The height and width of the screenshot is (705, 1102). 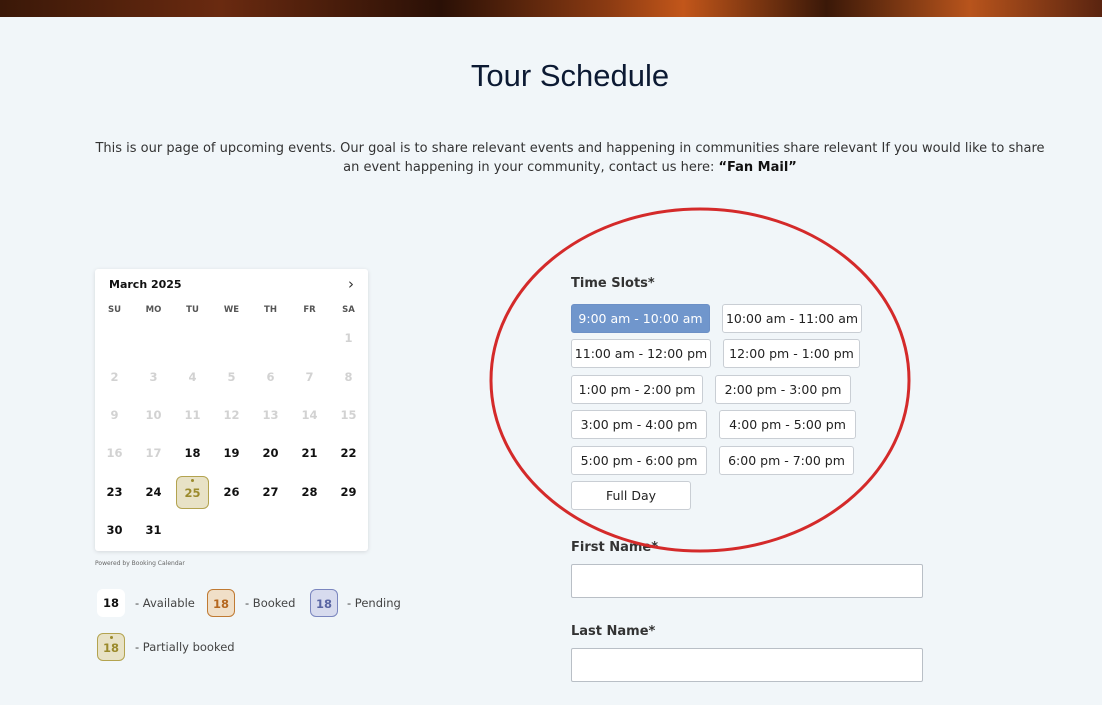 What do you see at coordinates (640, 318) in the screenshot?
I see `time-slot-button: 9:00 am - 10:00 am` at bounding box center [640, 318].